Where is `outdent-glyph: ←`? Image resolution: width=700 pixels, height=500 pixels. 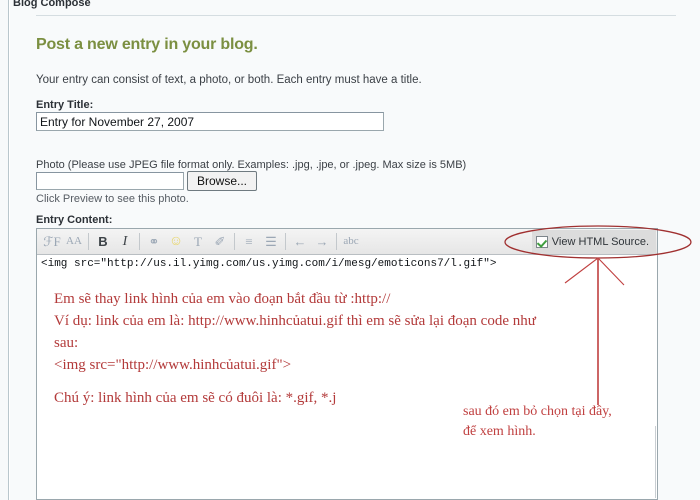
outdent-glyph: ← is located at coordinates (300, 241).